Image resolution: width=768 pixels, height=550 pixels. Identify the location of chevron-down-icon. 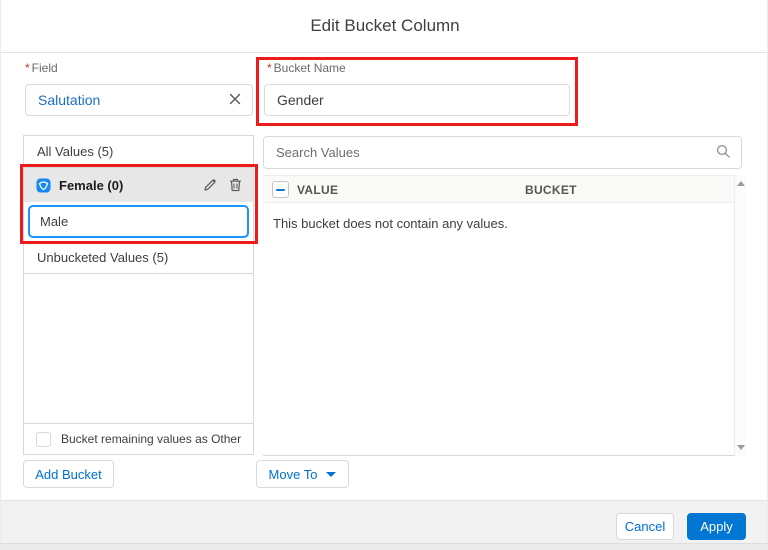
(331, 474).